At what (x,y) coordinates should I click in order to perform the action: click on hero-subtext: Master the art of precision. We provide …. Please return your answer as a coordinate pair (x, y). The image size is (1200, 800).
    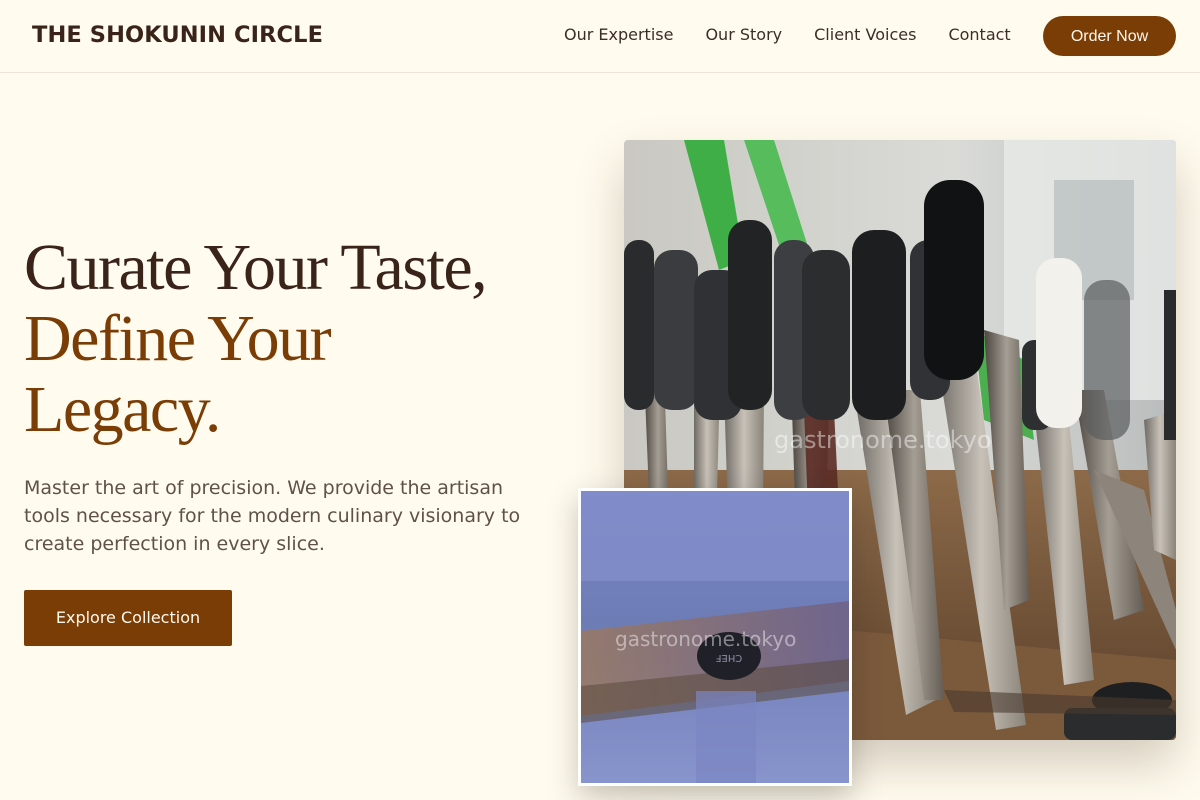
    Looking at the image, I should click on (272, 516).